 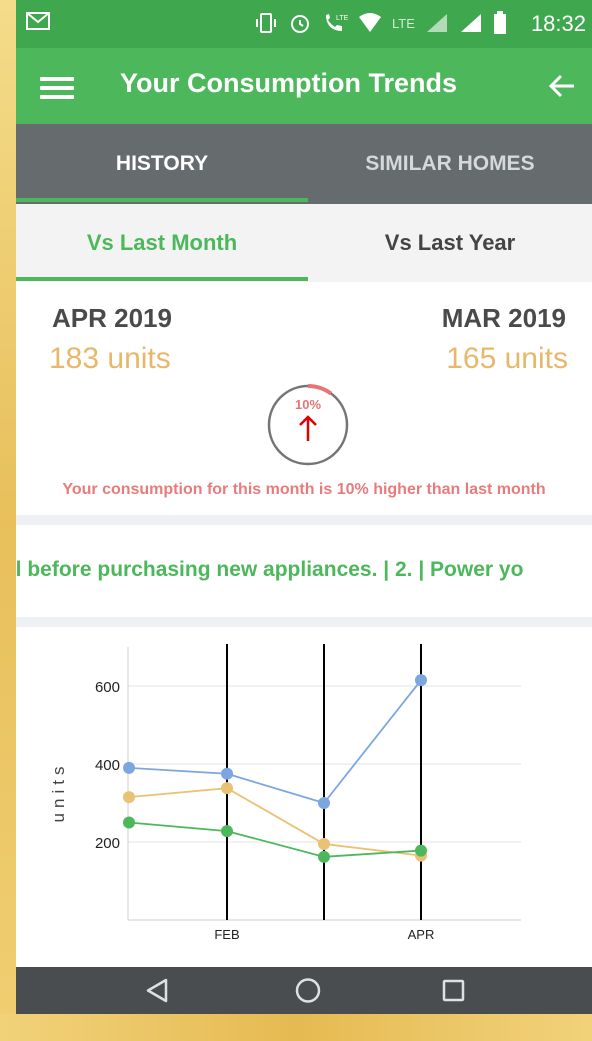 I want to click on app-bar: Your Consumption Trends, so click(x=304, y=86).